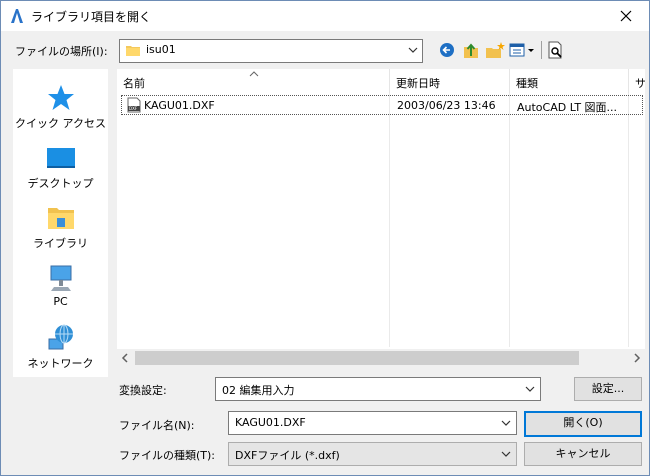  Describe the element at coordinates (133, 108) in the screenshot. I see `svg-text: DXF` at that location.